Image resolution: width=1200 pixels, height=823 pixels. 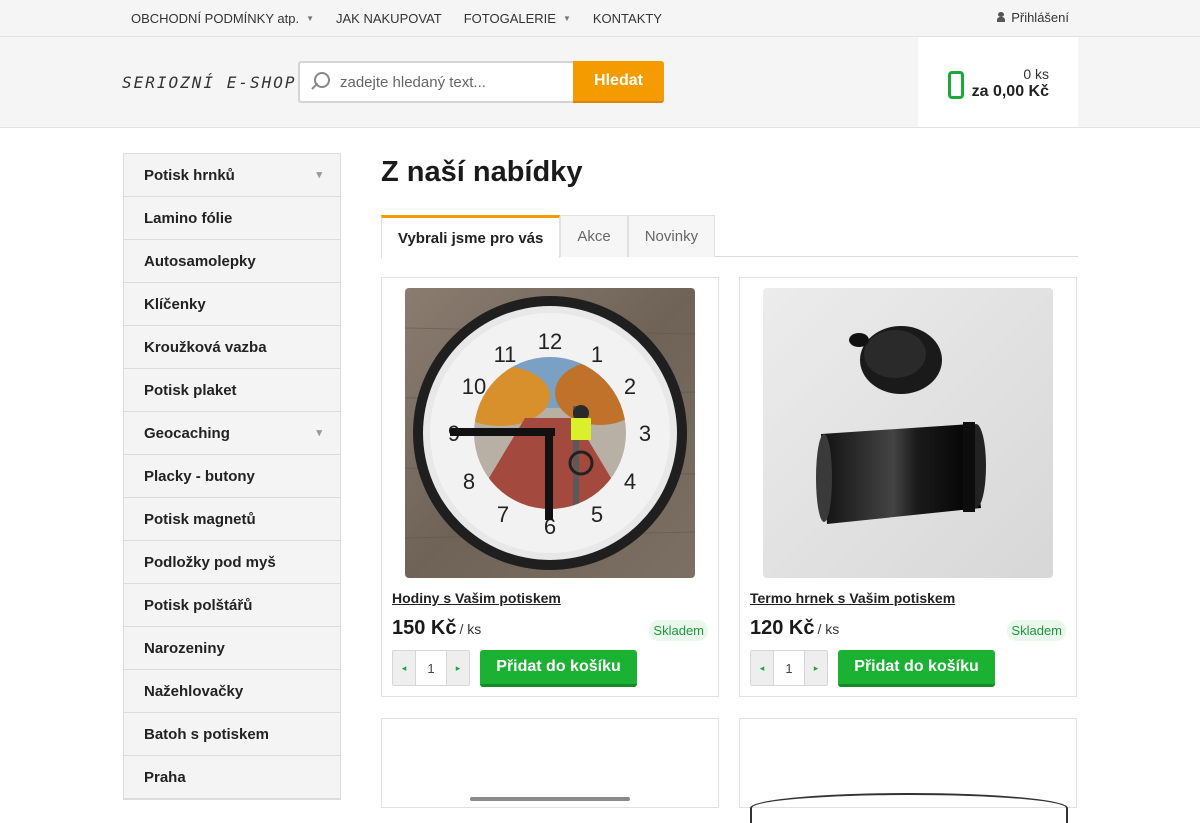 What do you see at coordinates (199, 476) in the screenshot?
I see `sidebar-item-label: Placky - butony` at bounding box center [199, 476].